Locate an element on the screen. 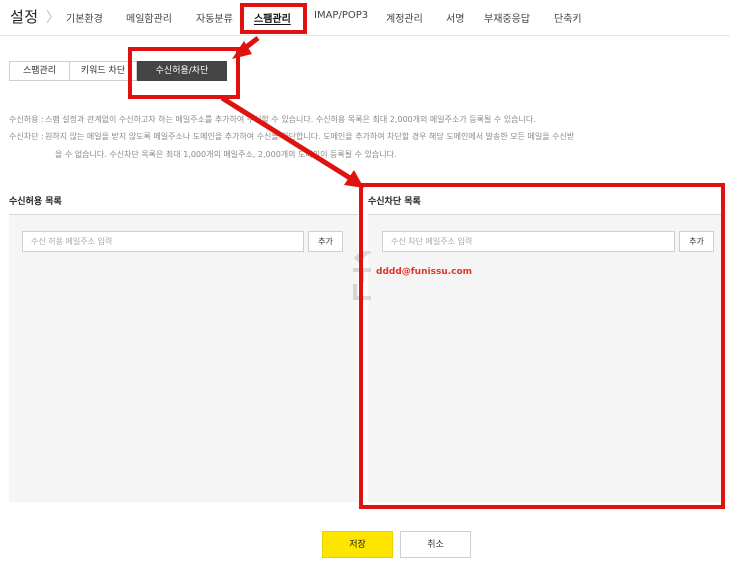 The image size is (730, 564). save-button: 저장 is located at coordinates (357, 544).